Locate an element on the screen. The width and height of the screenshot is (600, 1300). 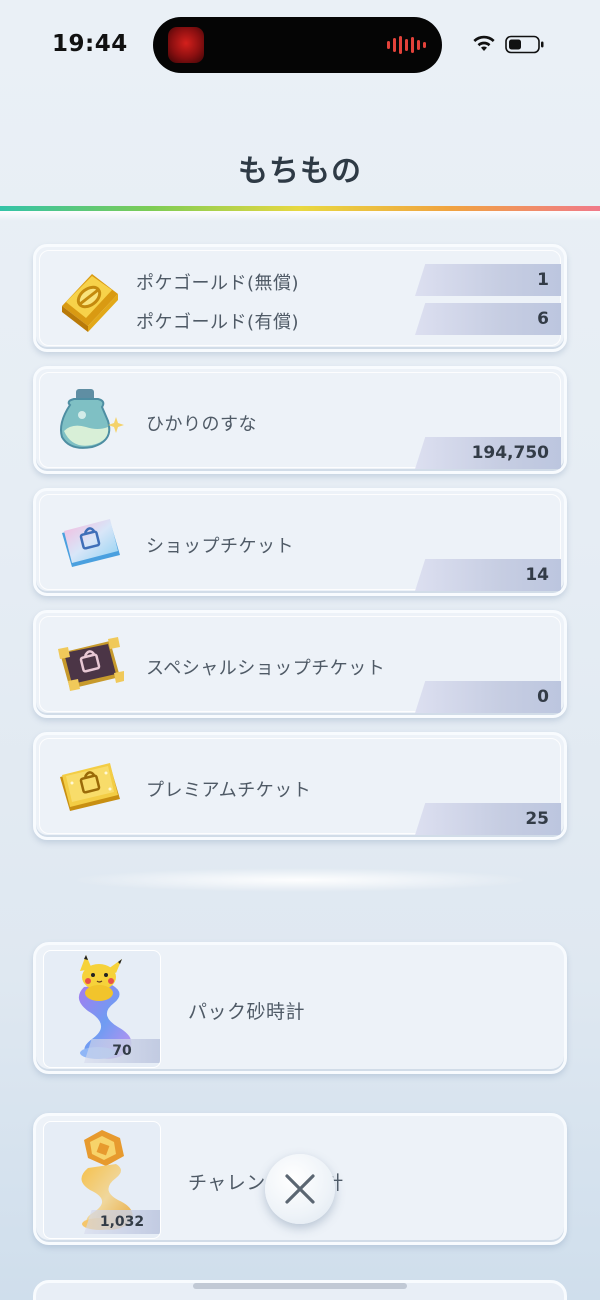
dynamic-island is located at coordinates (297, 45).